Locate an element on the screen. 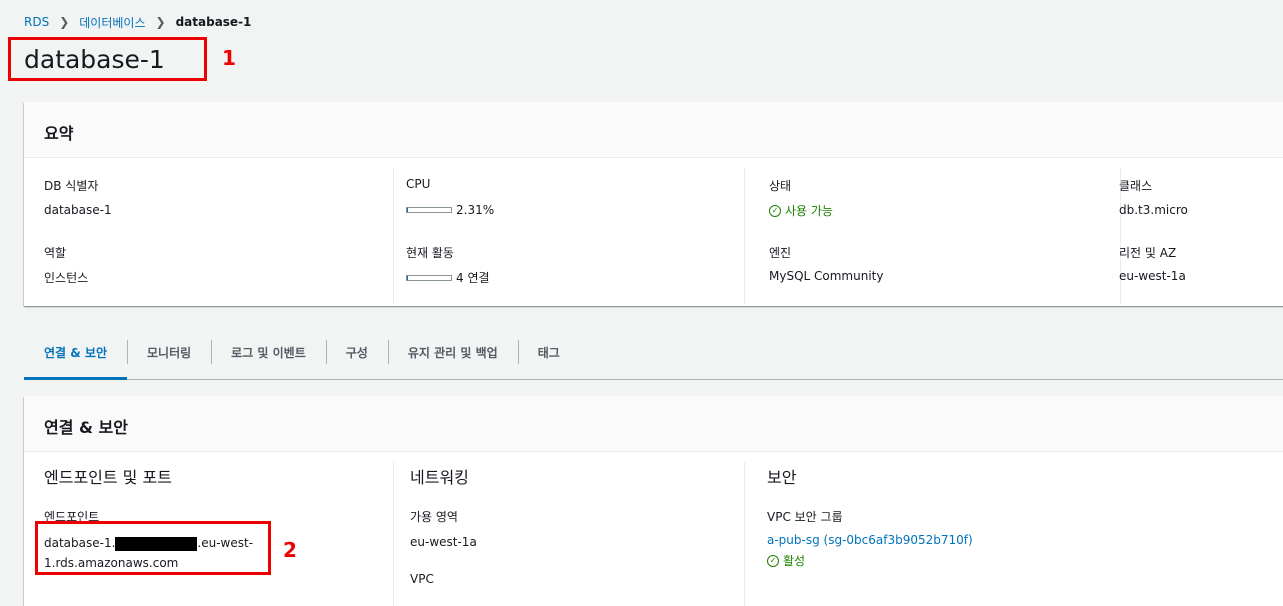 Image resolution: width=1283 pixels, height=606 pixels. sg-label: VPC 보안 그룹 is located at coordinates (805, 517).